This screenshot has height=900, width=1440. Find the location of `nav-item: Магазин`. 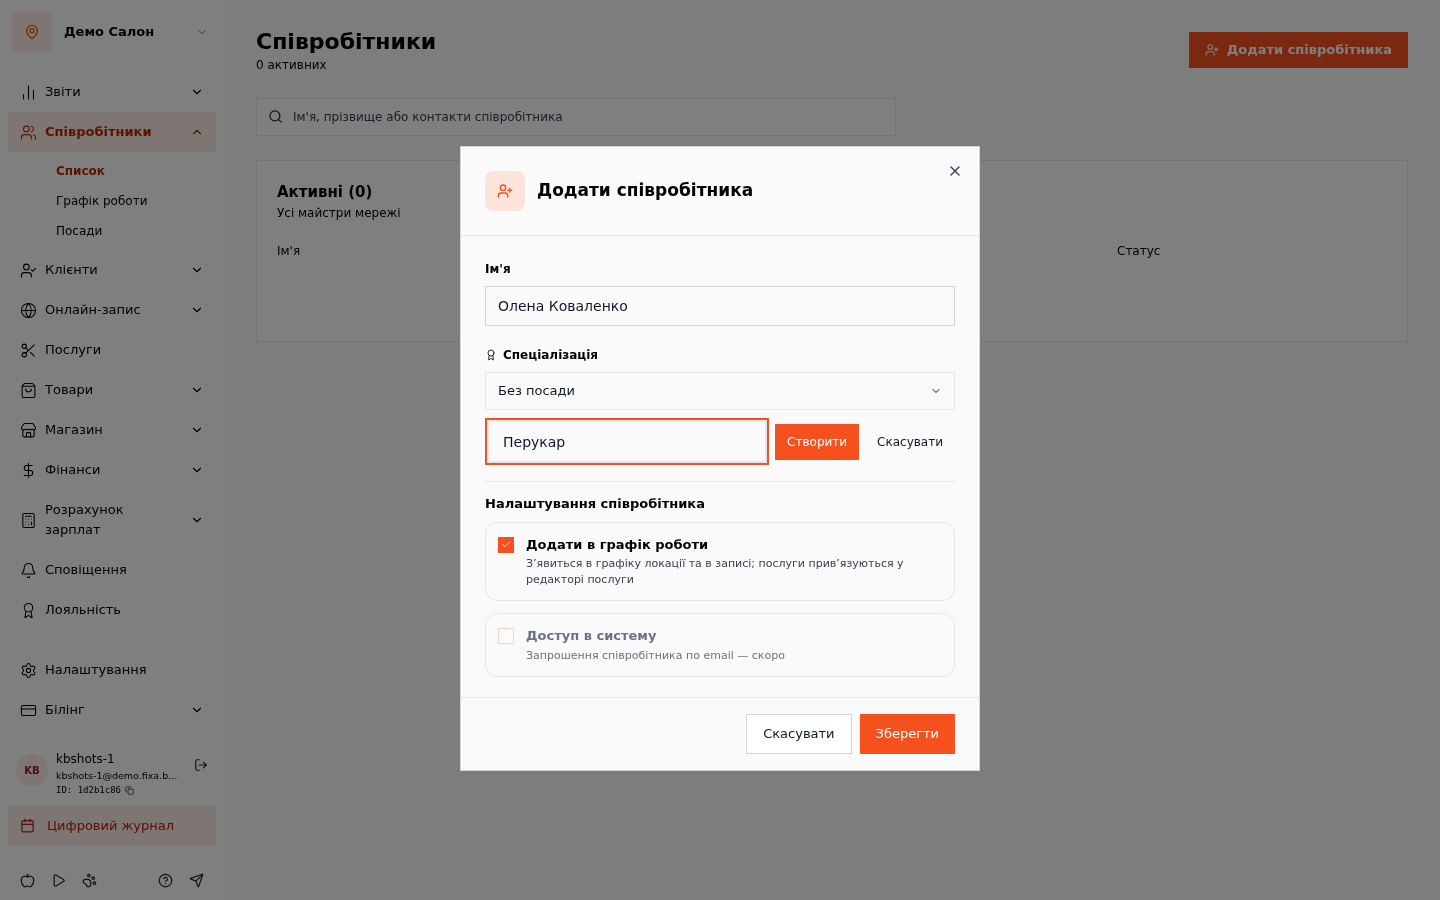

nav-item: Магазин is located at coordinates (112, 430).